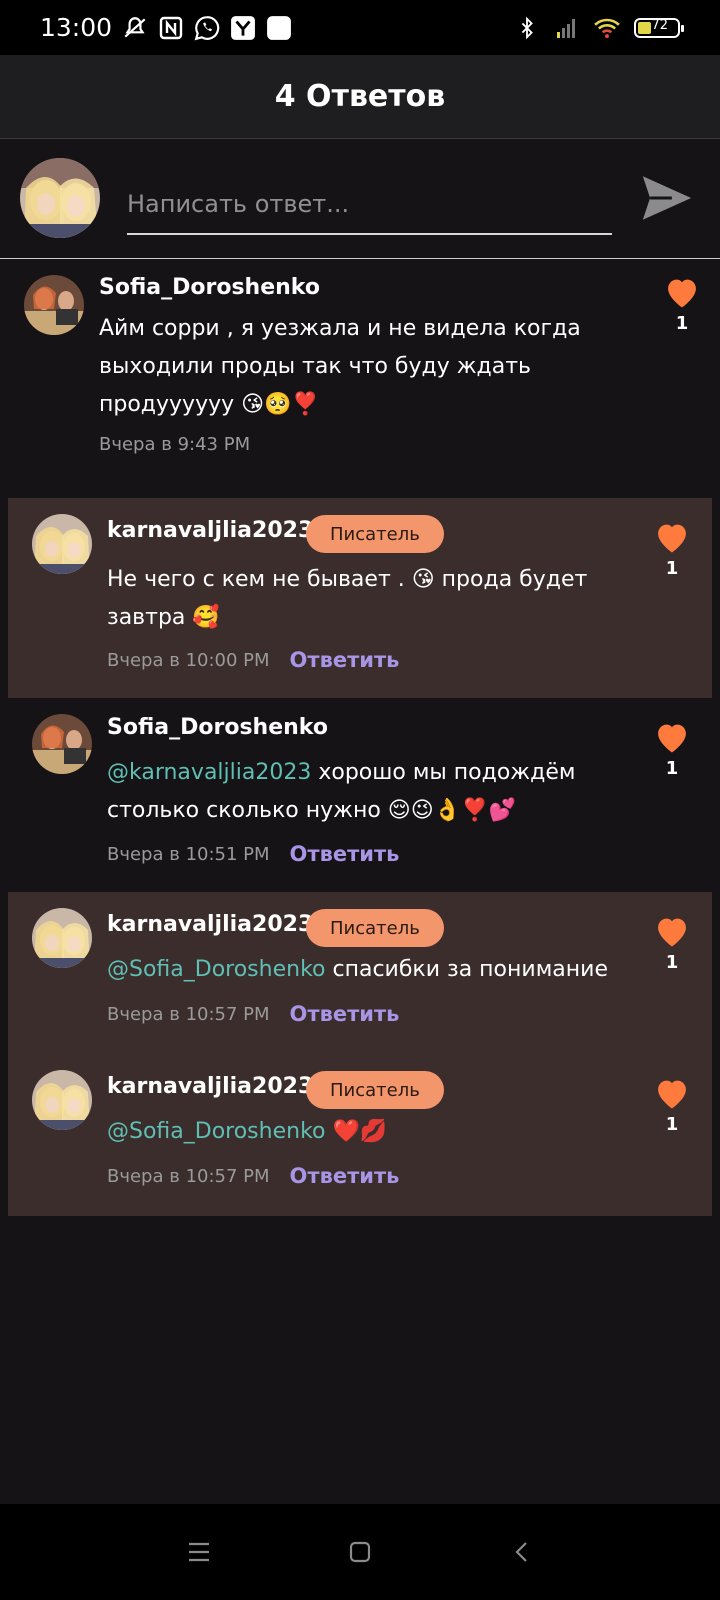  I want to click on status-bar: 13:00 72, so click(360, 27).